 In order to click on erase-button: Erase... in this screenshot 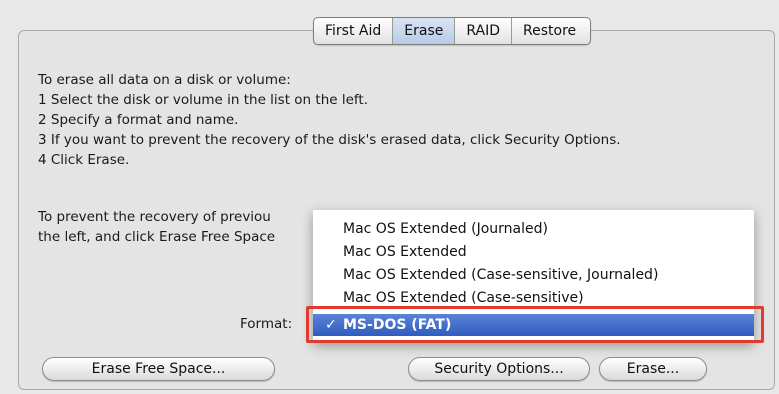, I will do `click(653, 369)`.